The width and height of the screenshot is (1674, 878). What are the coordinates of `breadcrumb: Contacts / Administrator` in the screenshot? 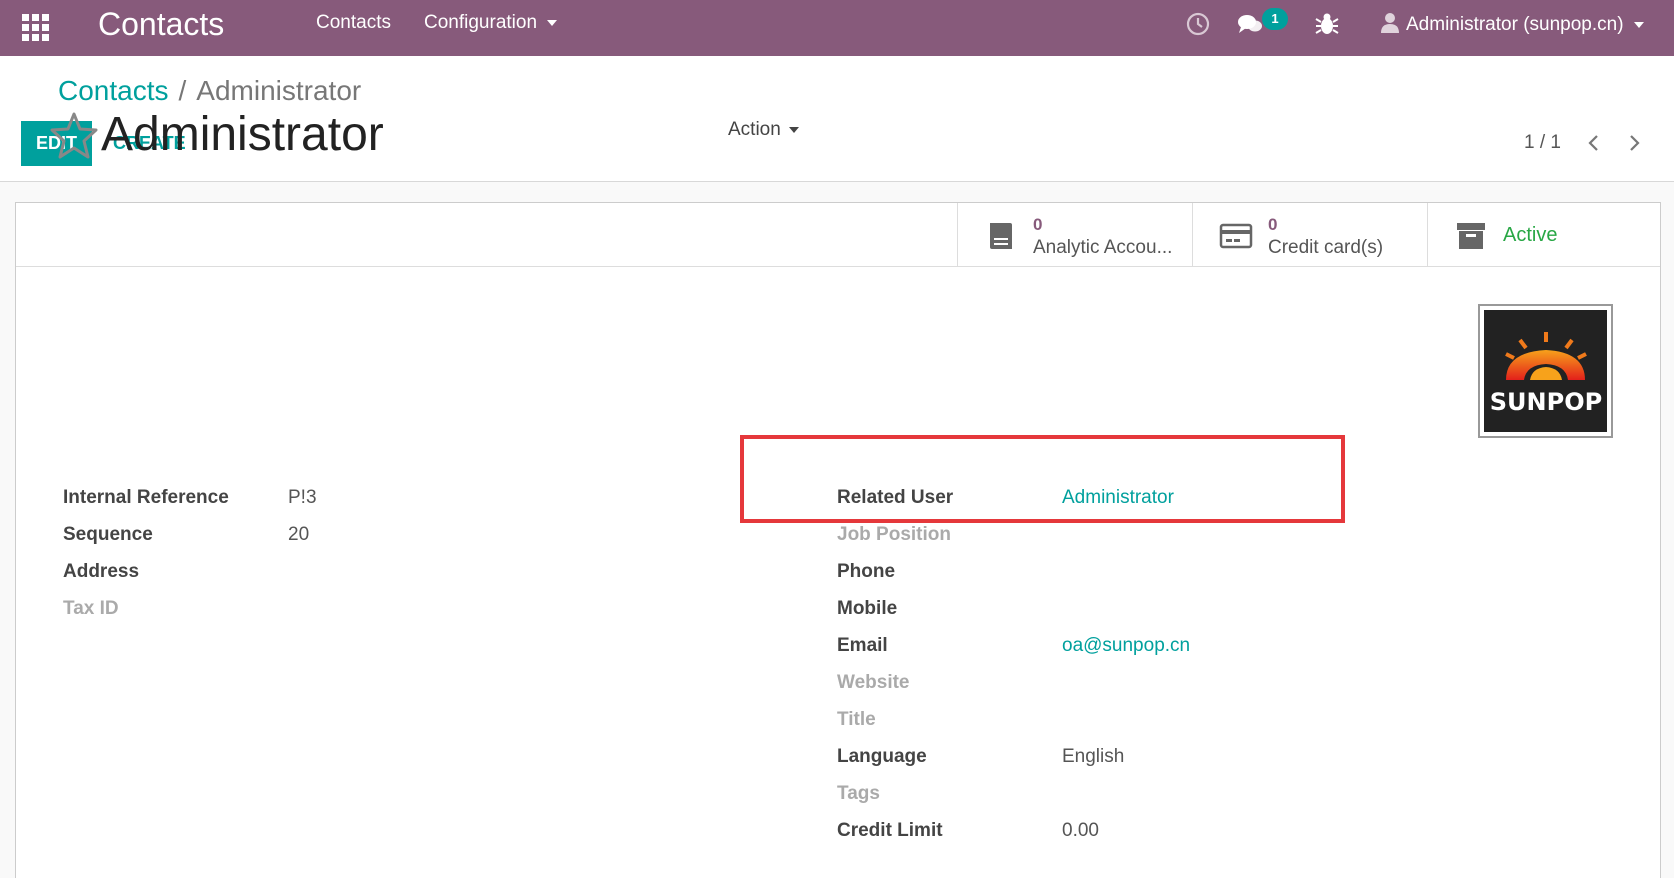 It's located at (209, 91).